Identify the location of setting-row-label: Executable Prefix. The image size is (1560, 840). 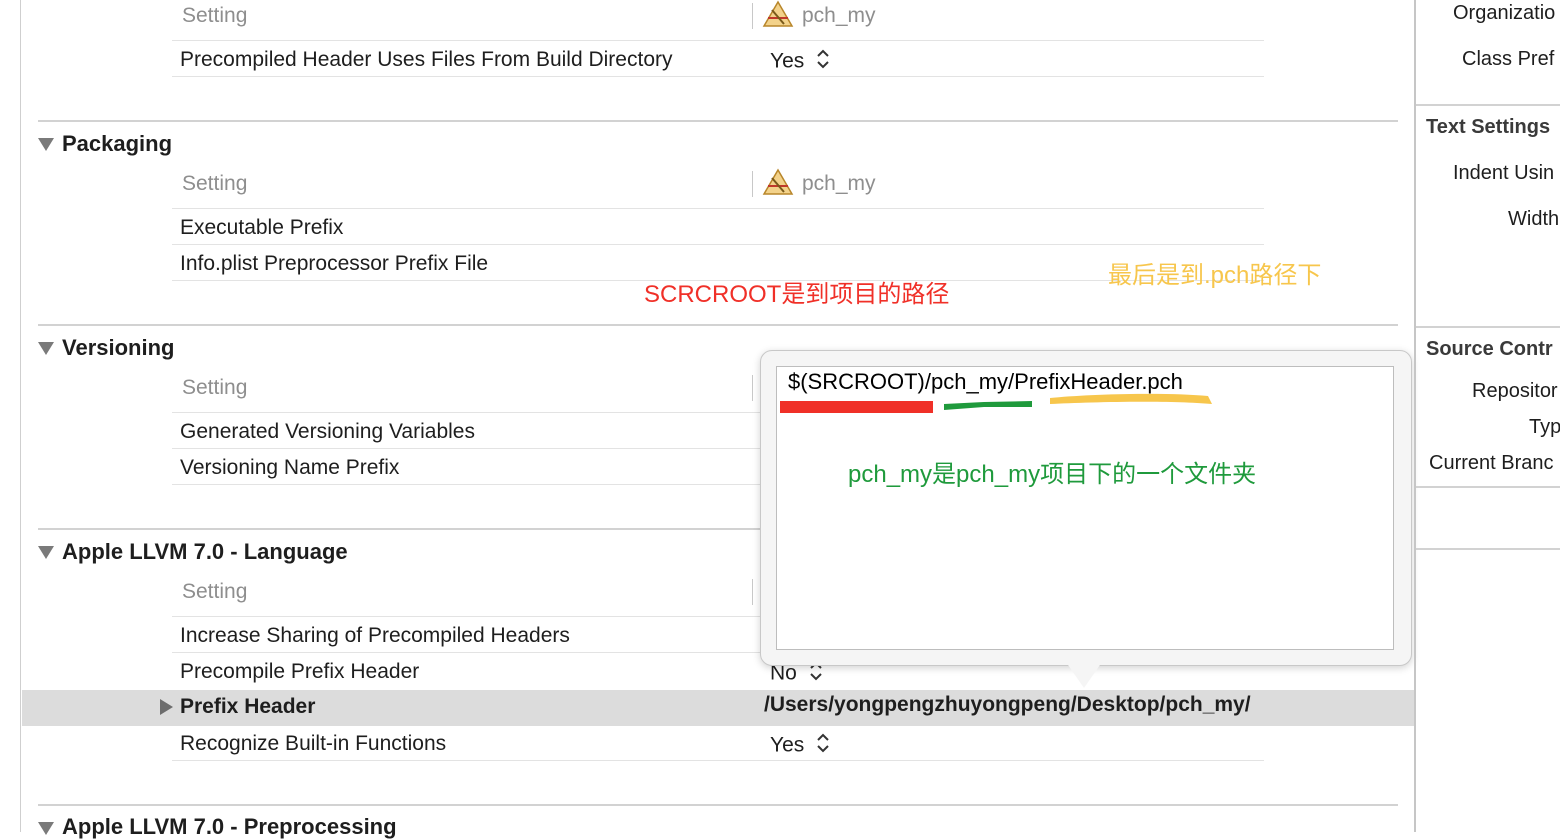
(261, 228).